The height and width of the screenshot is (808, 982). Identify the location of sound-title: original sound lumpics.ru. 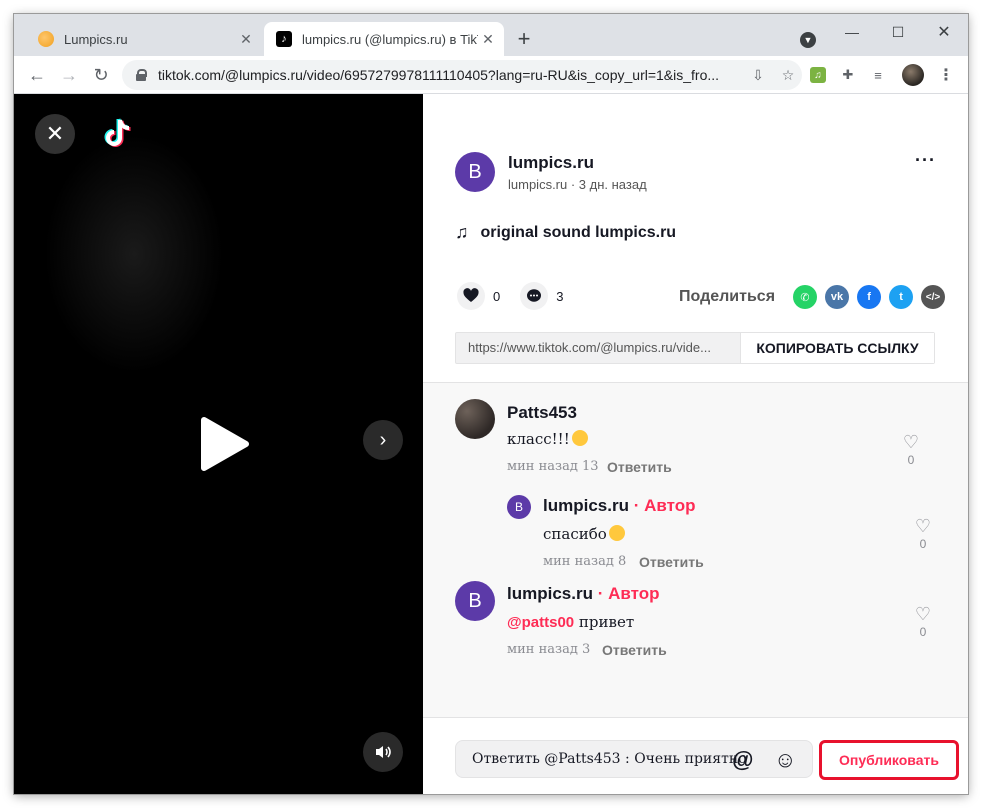
(578, 232).